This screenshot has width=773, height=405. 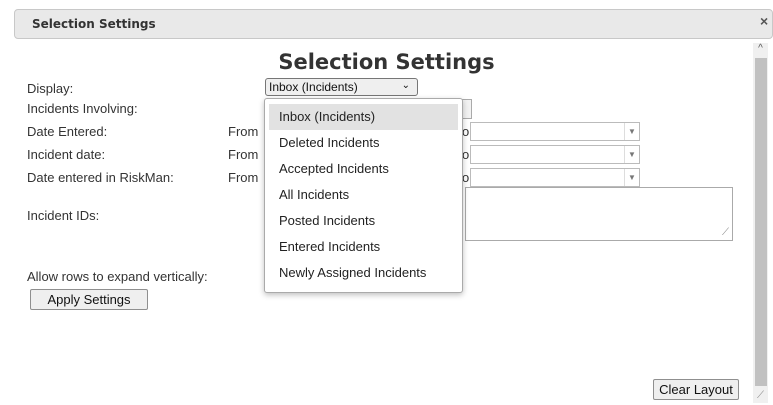 What do you see at coordinates (696, 389) in the screenshot?
I see `clear-layout-button: Clear Layout` at bounding box center [696, 389].